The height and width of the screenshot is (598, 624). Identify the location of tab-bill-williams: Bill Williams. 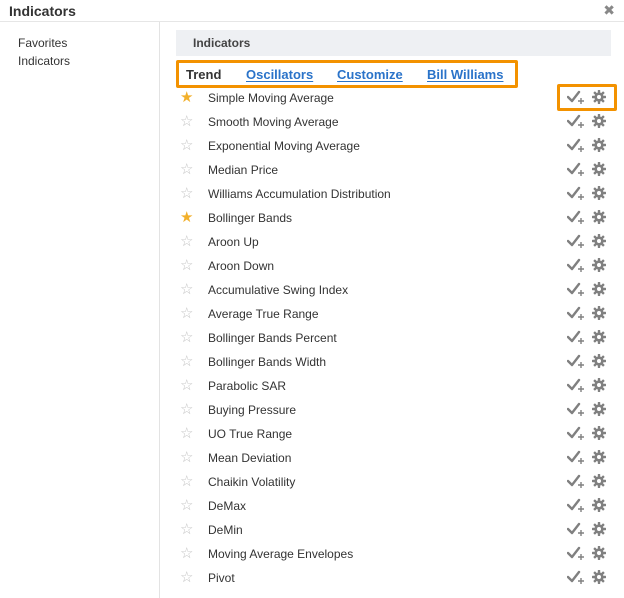
(465, 74).